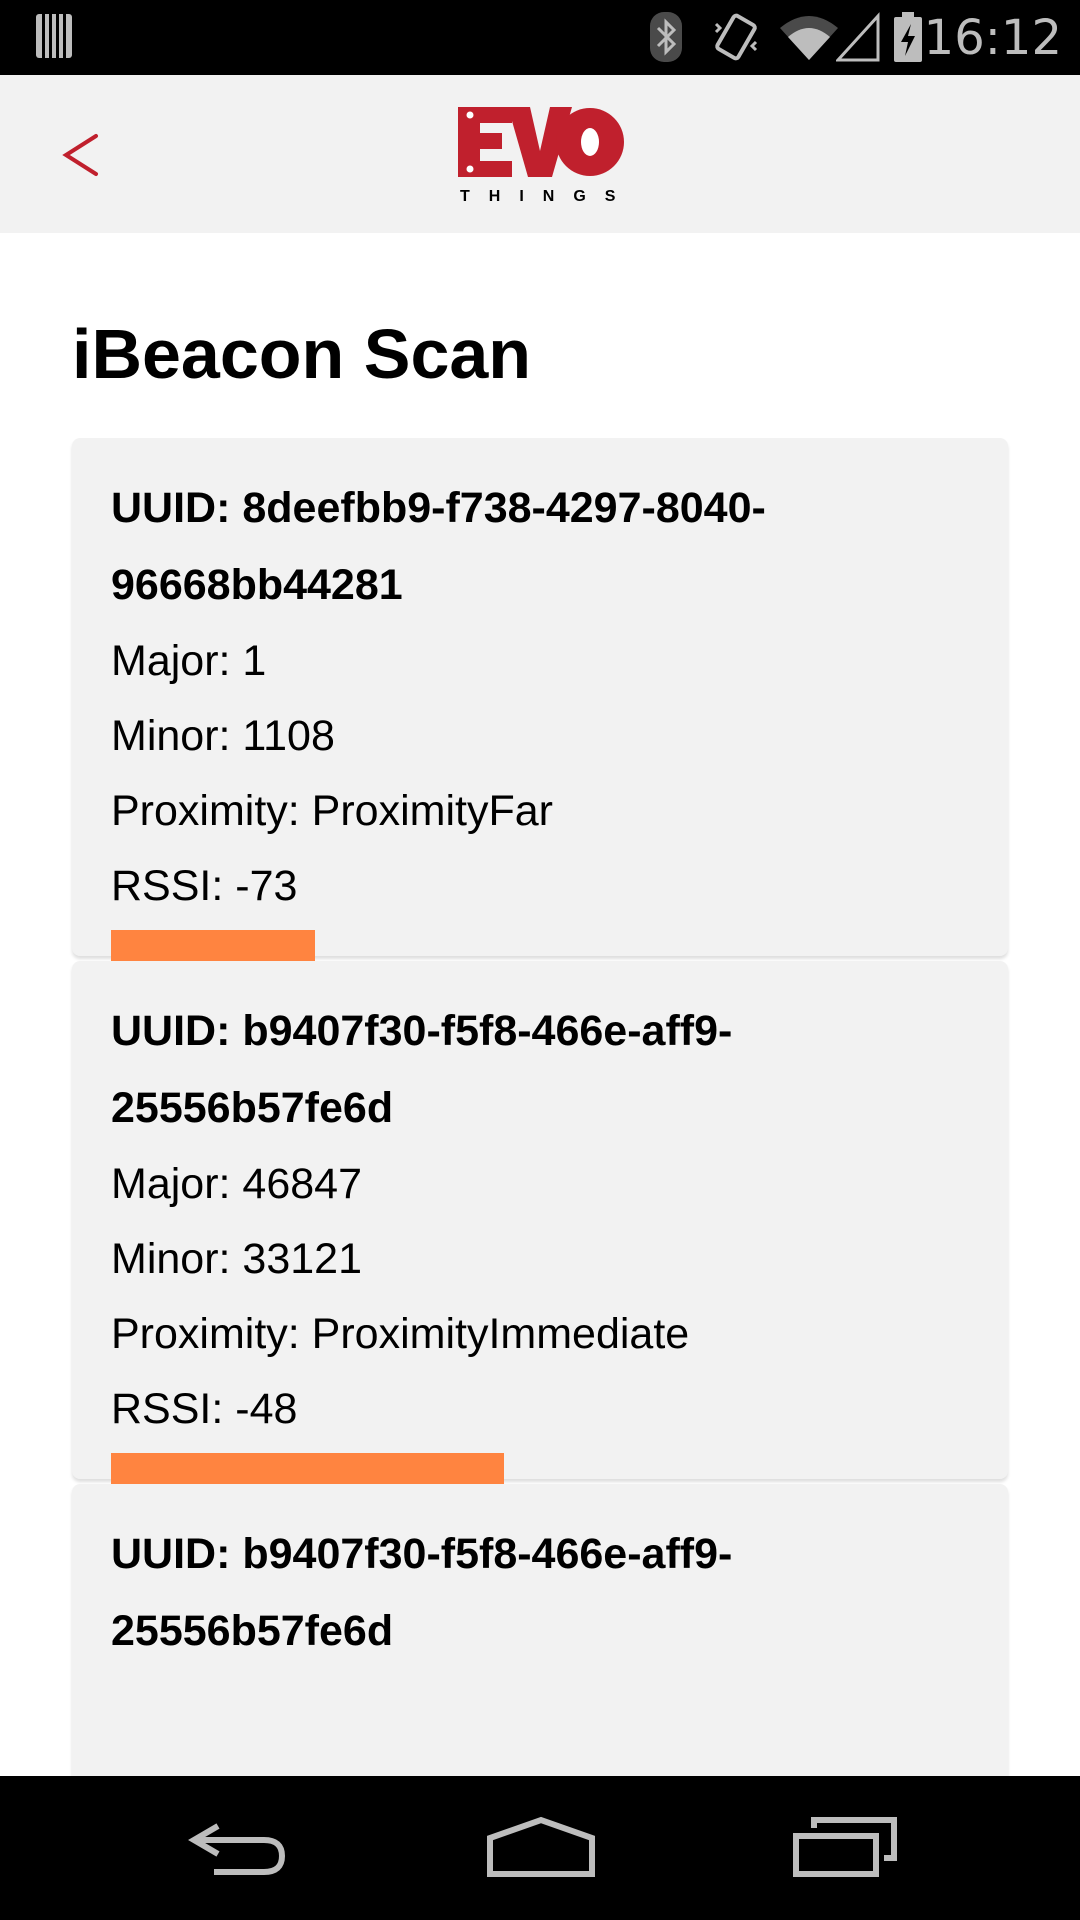  I want to click on beacon-proximity: Proximity: ProximityImmediate, so click(400, 1334).